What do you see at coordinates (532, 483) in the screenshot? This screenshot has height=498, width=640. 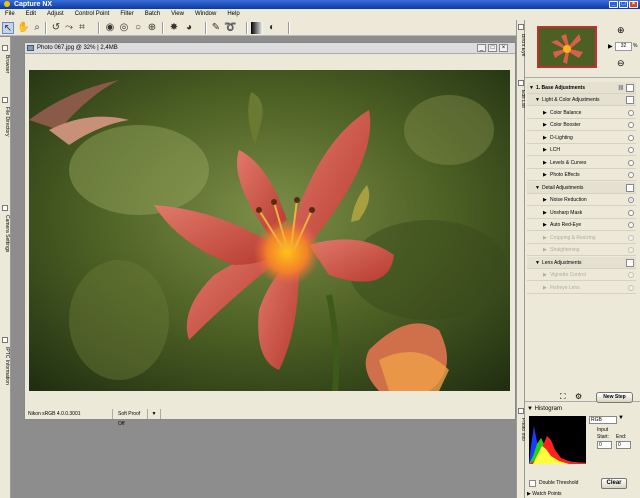 I see `double-threshold-checkbox` at bounding box center [532, 483].